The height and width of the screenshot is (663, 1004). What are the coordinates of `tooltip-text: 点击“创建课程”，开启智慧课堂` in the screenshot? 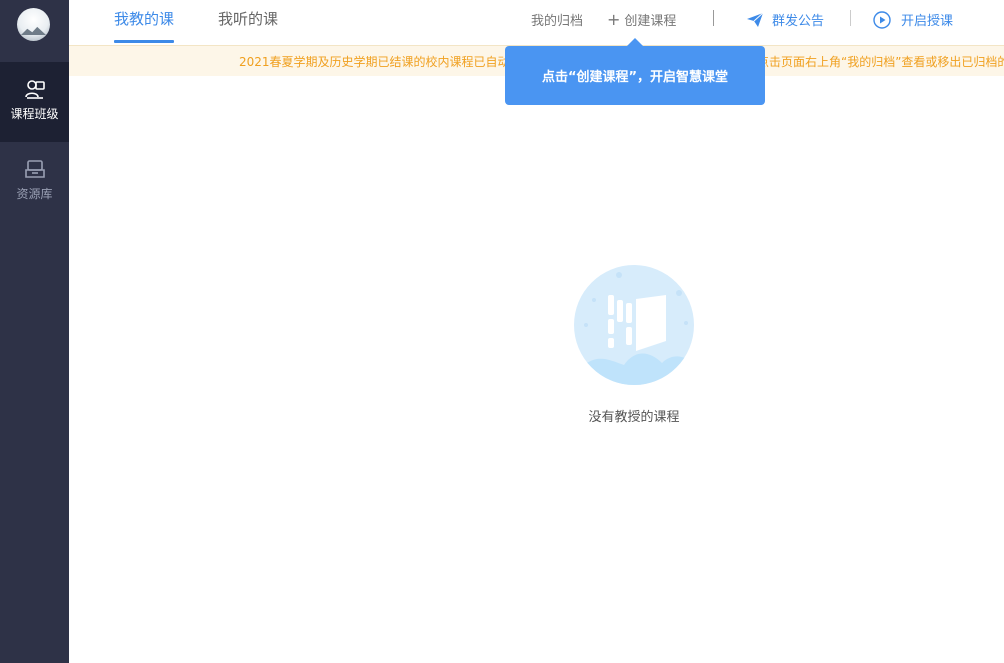 It's located at (635, 77).